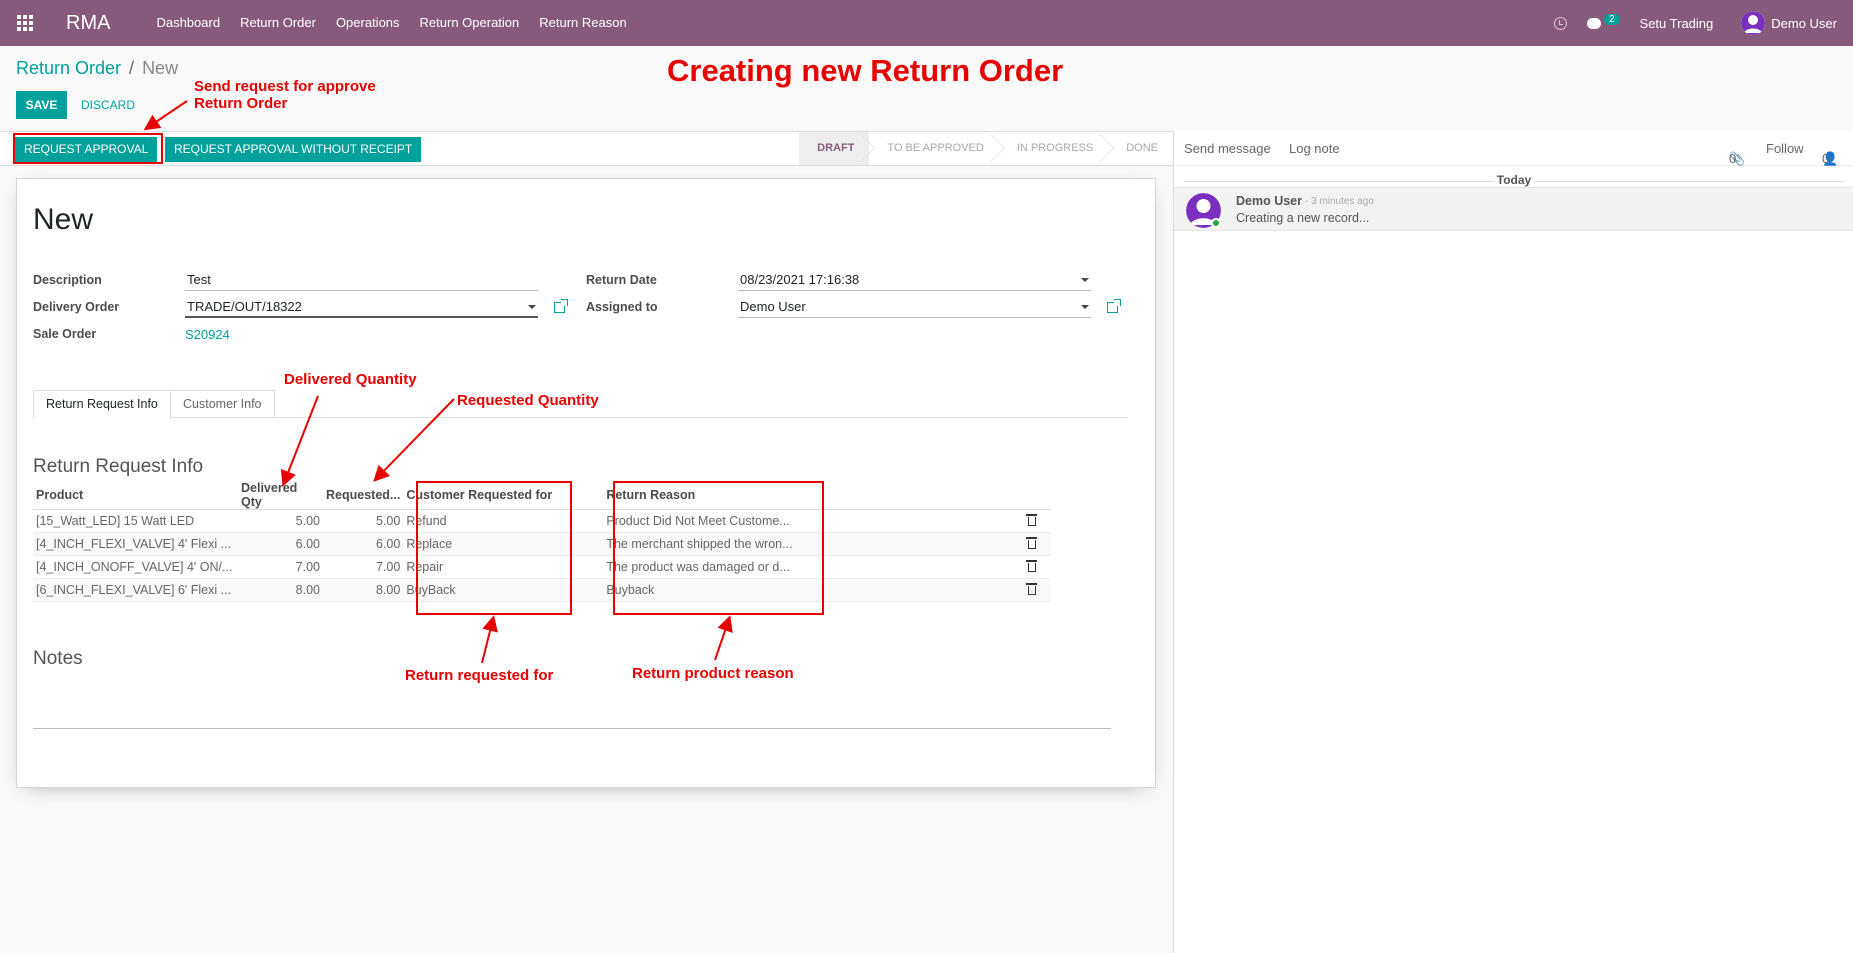  I want to click on user-name: Demo User, so click(1804, 23).